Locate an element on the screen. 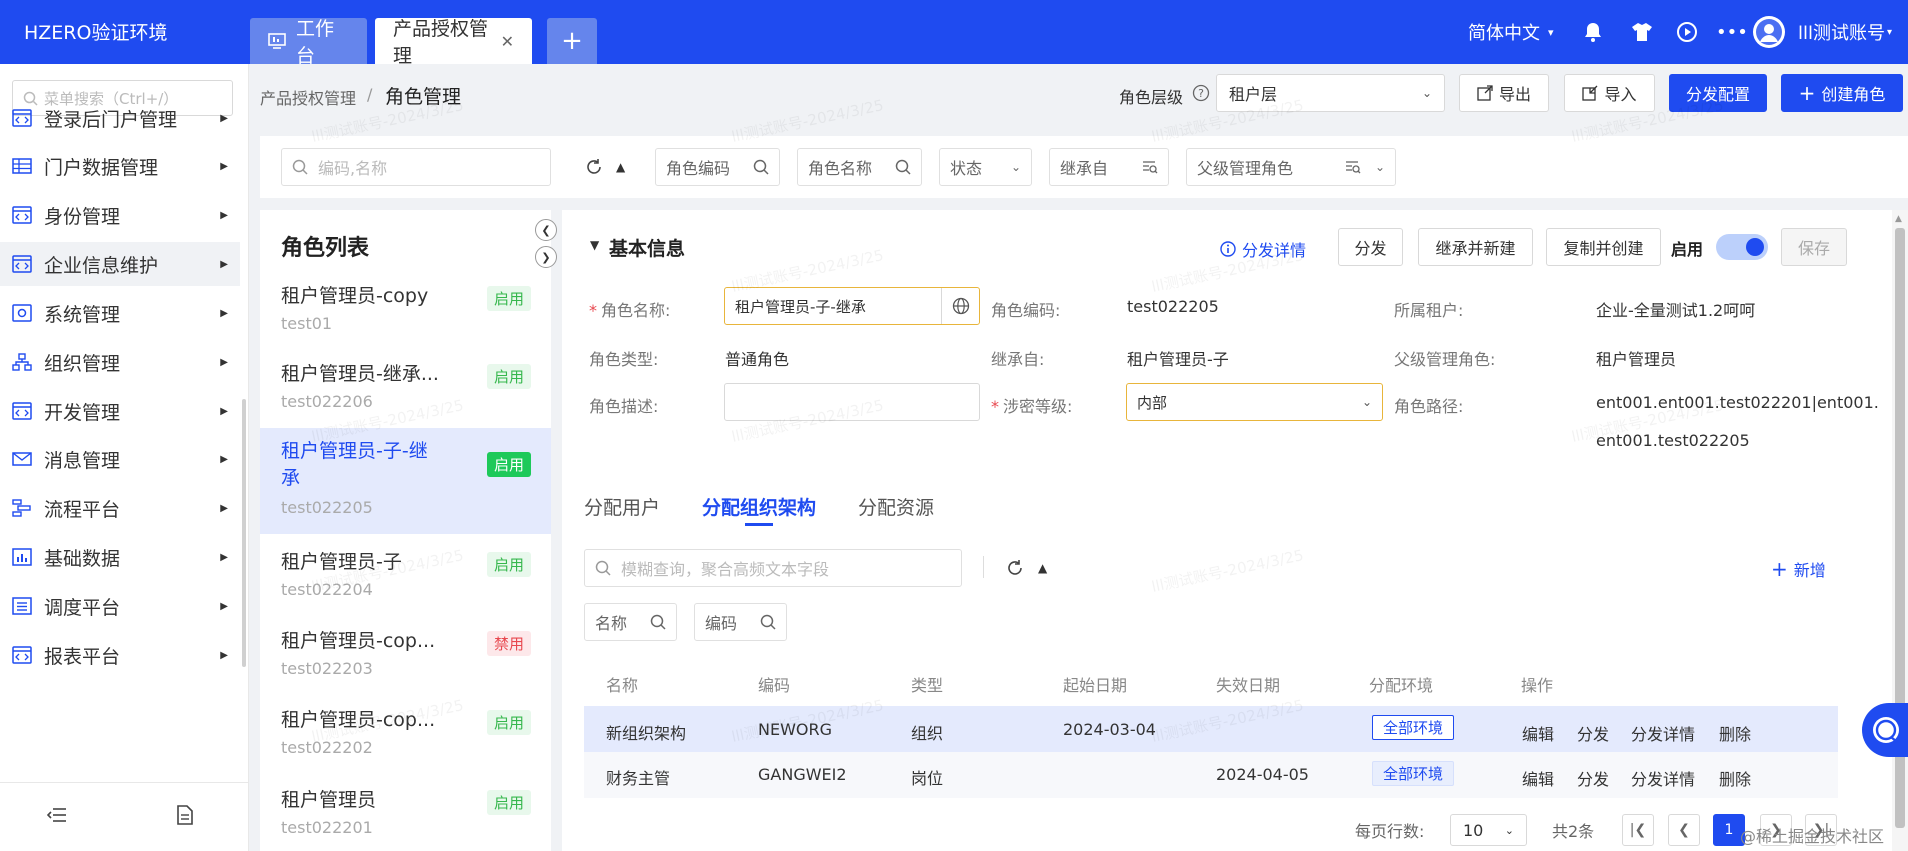 This screenshot has width=1908, height=851. sidebar-item-base-data: 基础数据 ▶ is located at coordinates (120, 557).